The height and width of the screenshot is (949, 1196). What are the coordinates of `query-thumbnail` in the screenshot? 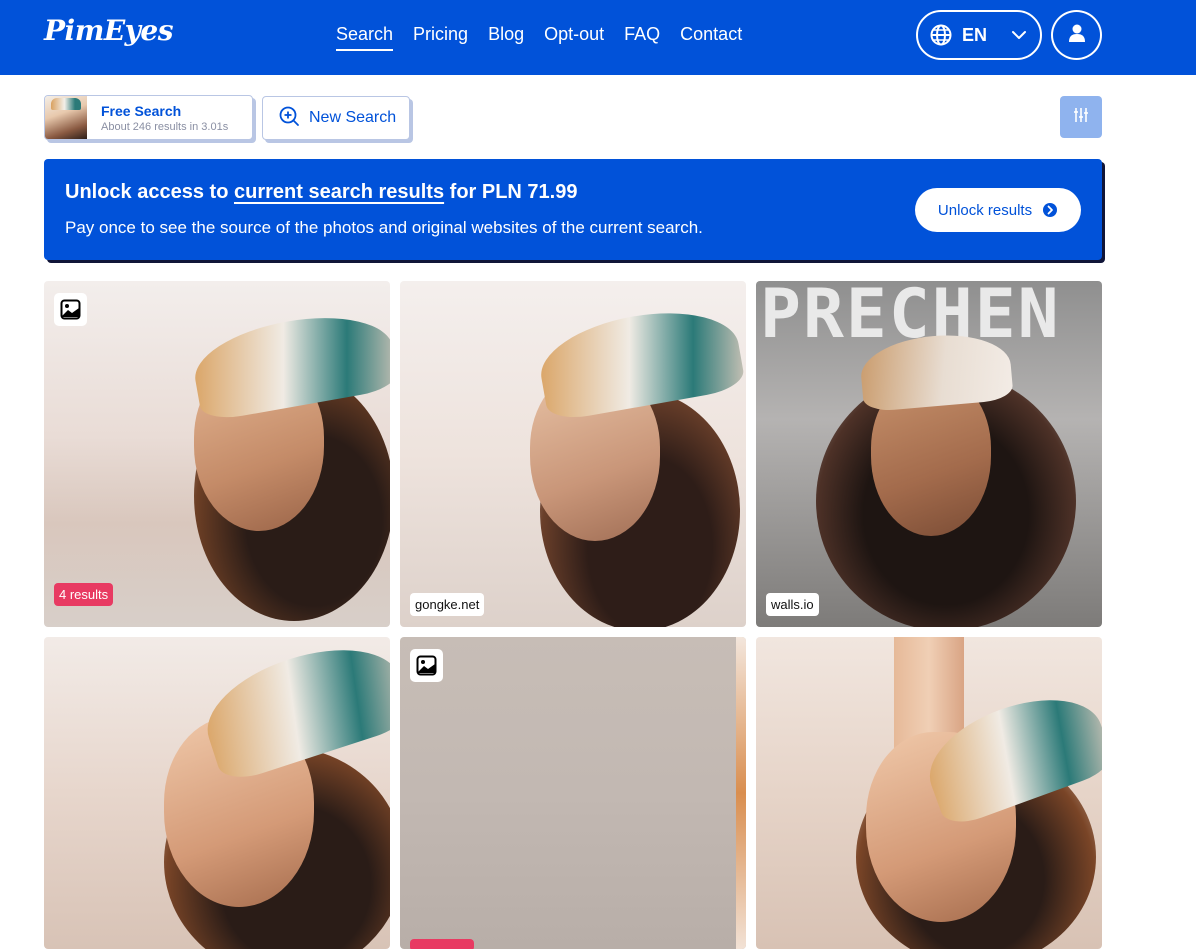 It's located at (66, 117).